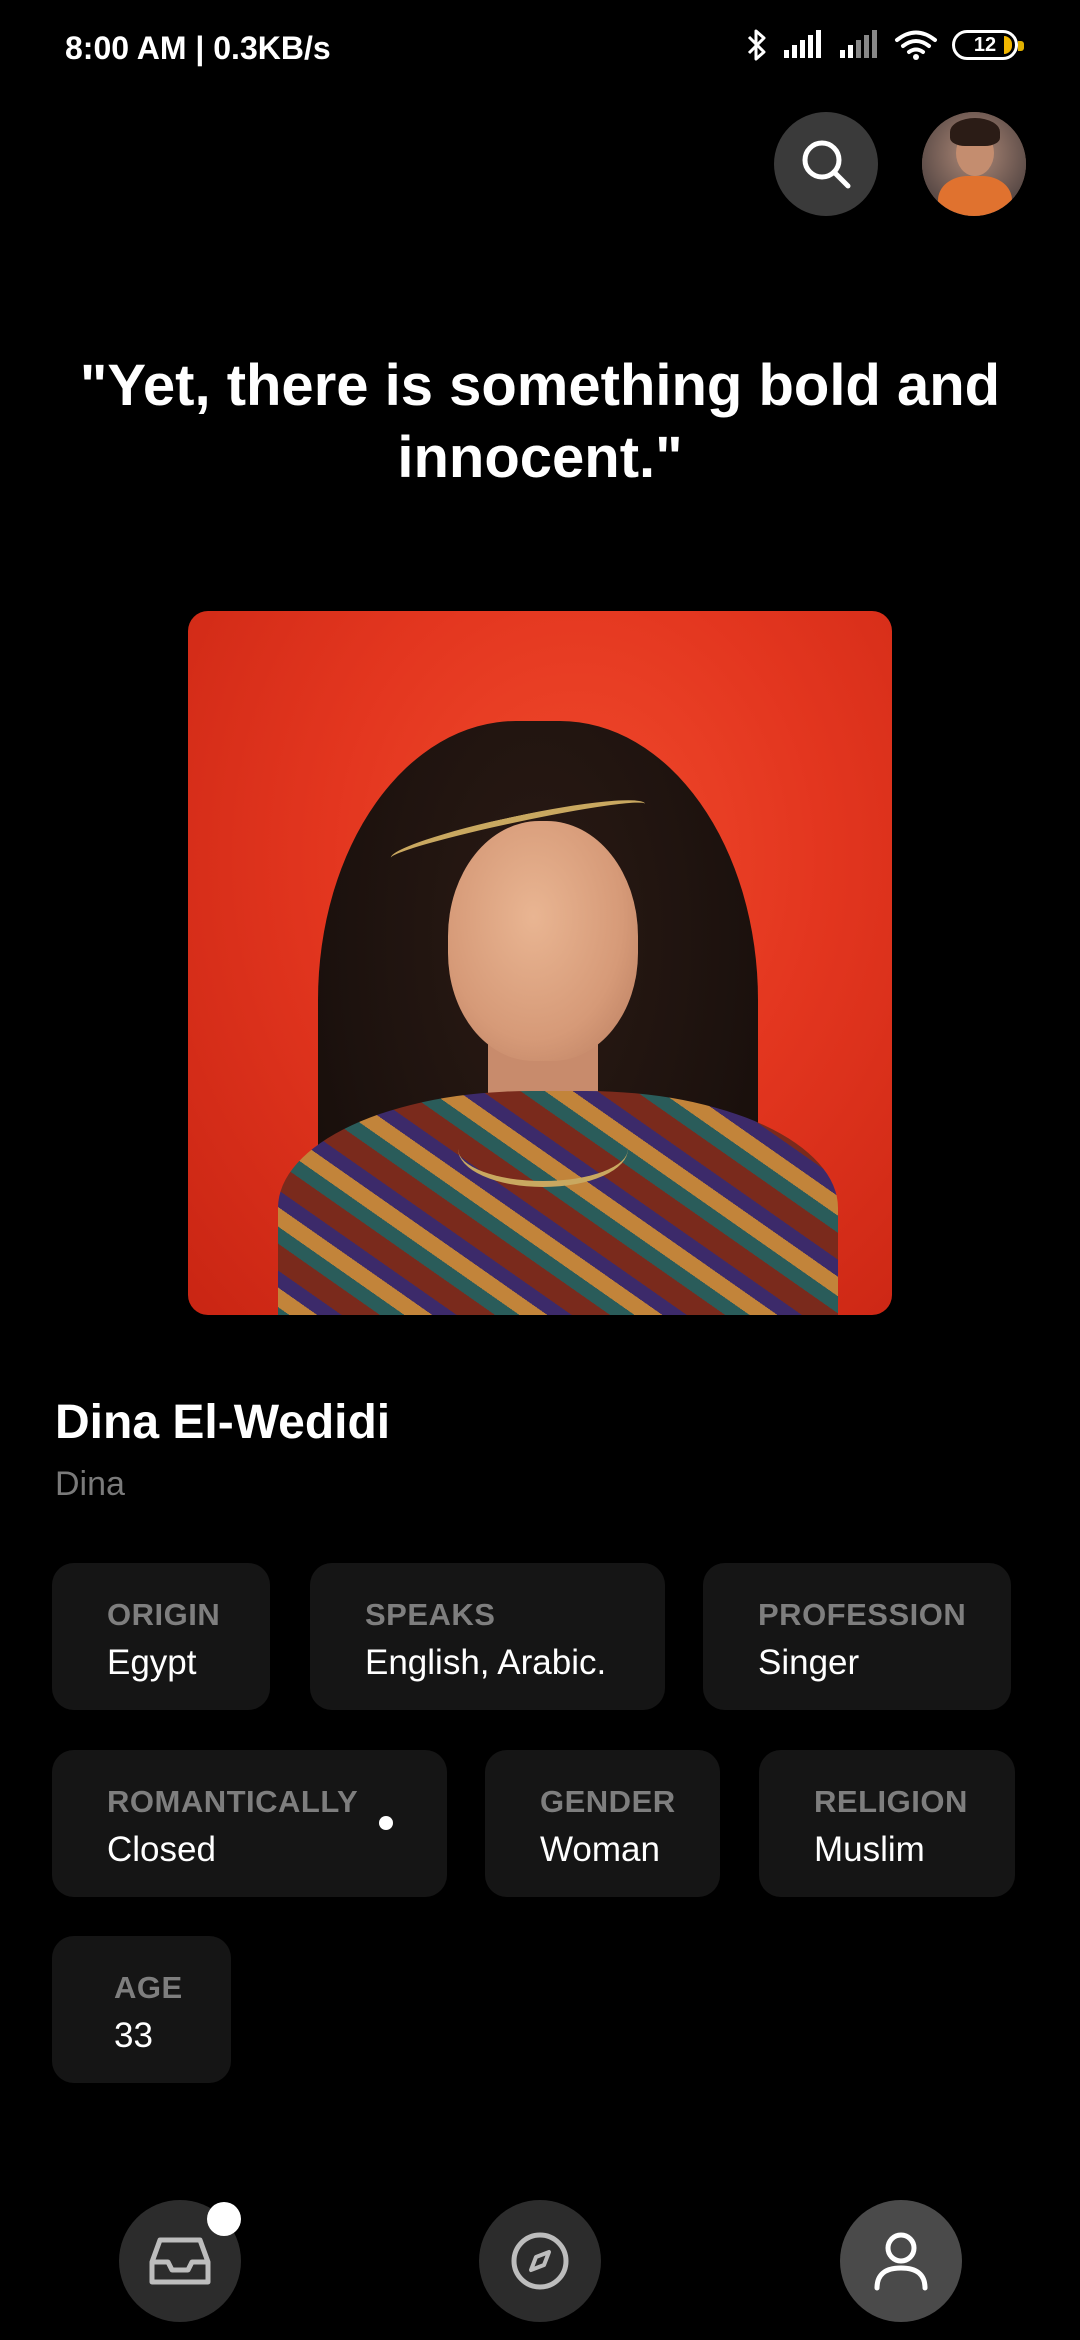 The height and width of the screenshot is (2340, 1080). What do you see at coordinates (985, 44) in the screenshot?
I see `battery-level: 12` at bounding box center [985, 44].